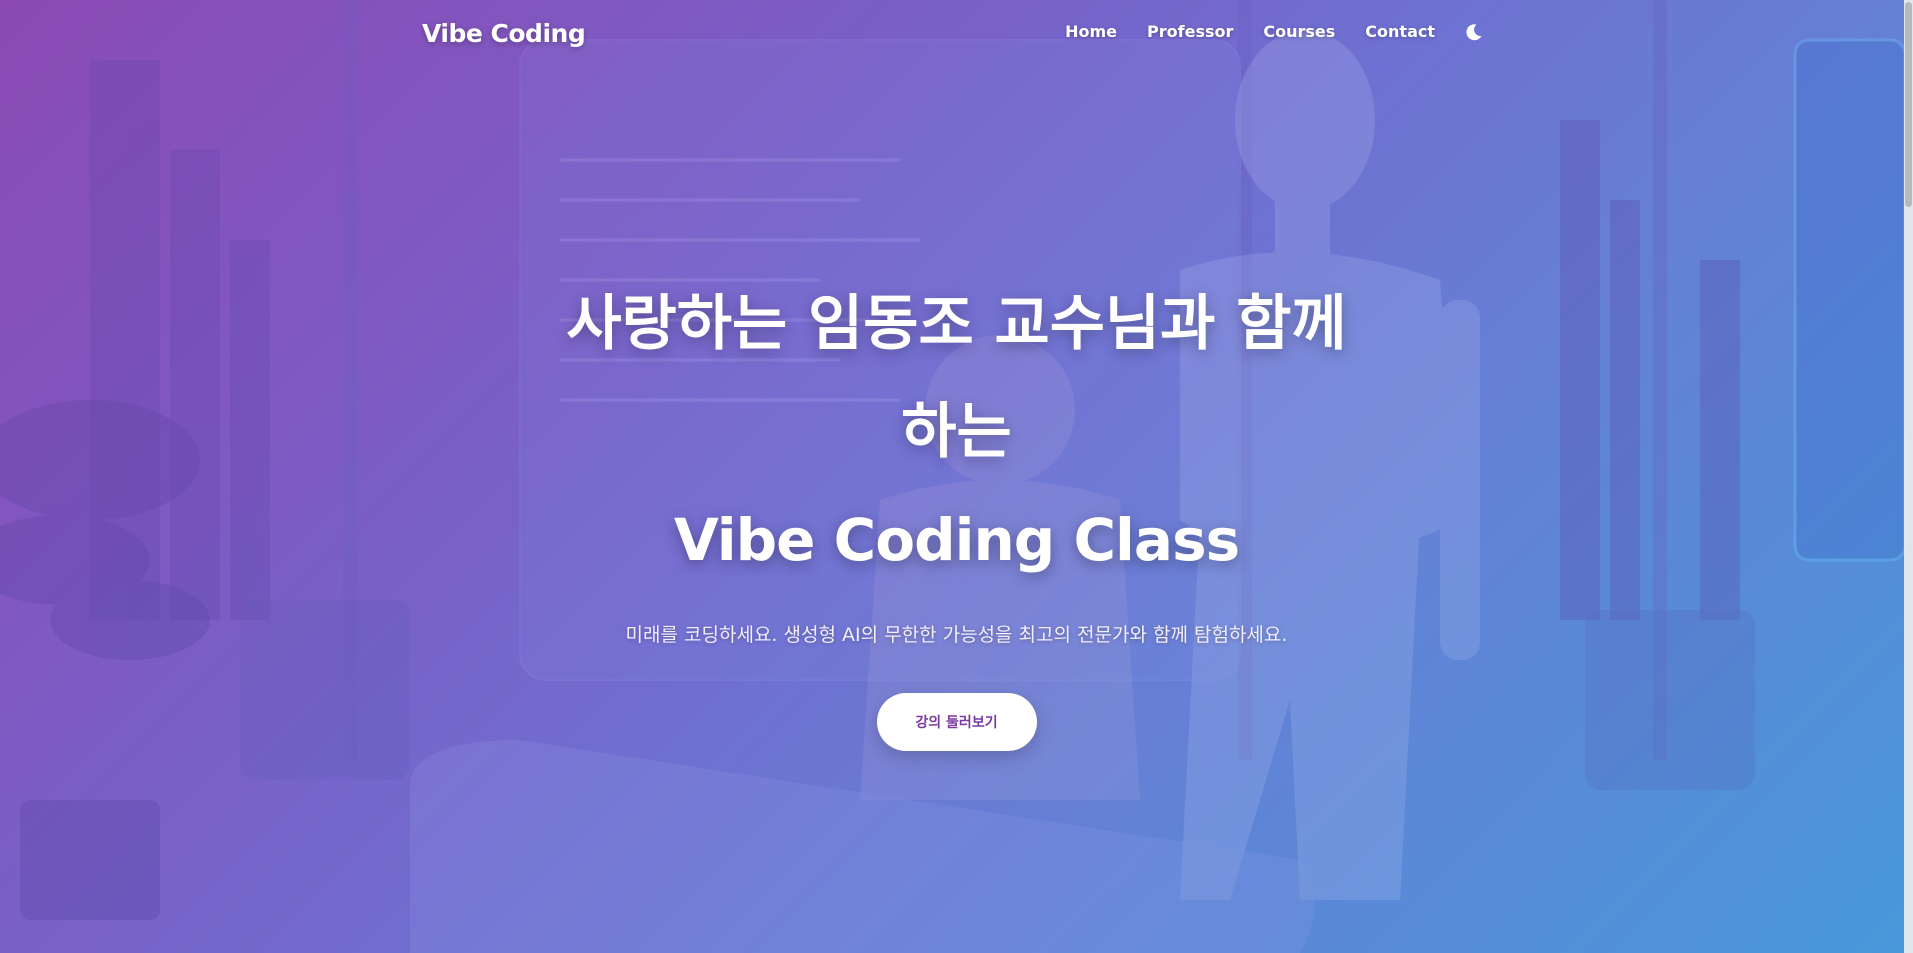 The height and width of the screenshot is (953, 1913). I want to click on nav-link-professor: Professor, so click(1190, 31).